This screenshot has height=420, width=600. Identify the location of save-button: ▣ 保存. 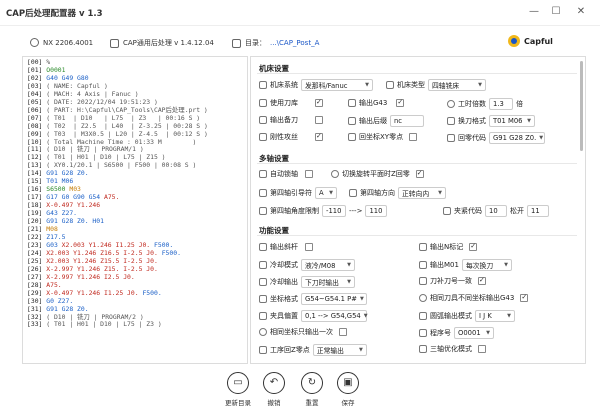
(348, 389).